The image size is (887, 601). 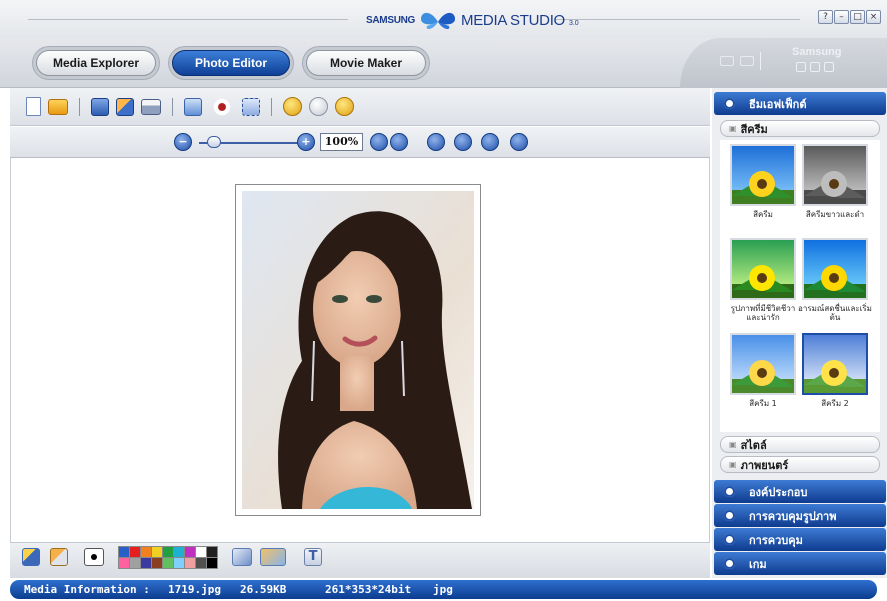 What do you see at coordinates (829, 67) in the screenshot?
I see `music-device-icon` at bounding box center [829, 67].